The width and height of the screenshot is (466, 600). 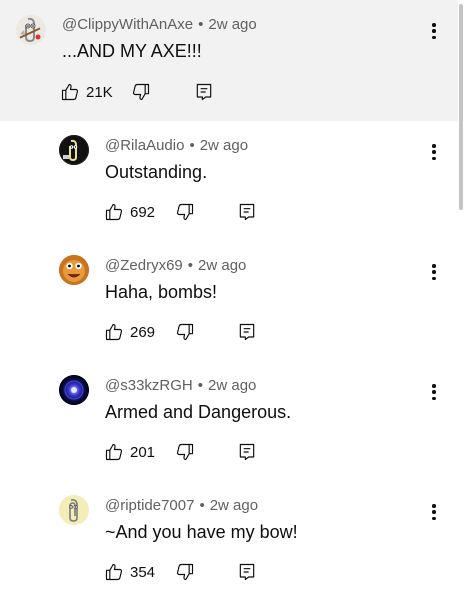 I want to click on comment-text: ...AND MY AXE!!!, so click(x=132, y=51).